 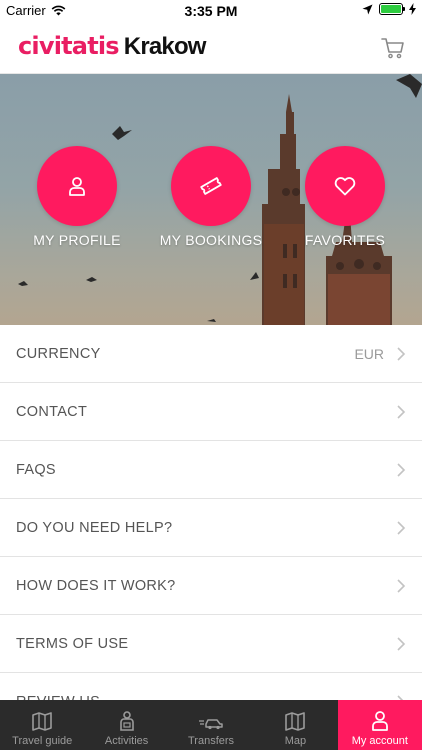 I want to click on menu-item-currency: CURRENCY EUR, so click(x=211, y=354).